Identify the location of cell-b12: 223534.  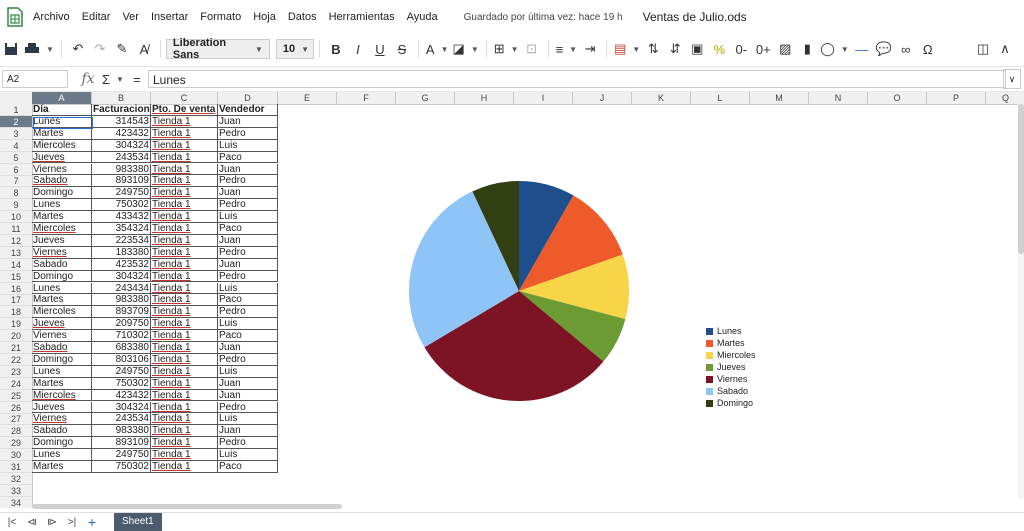
(121, 240).